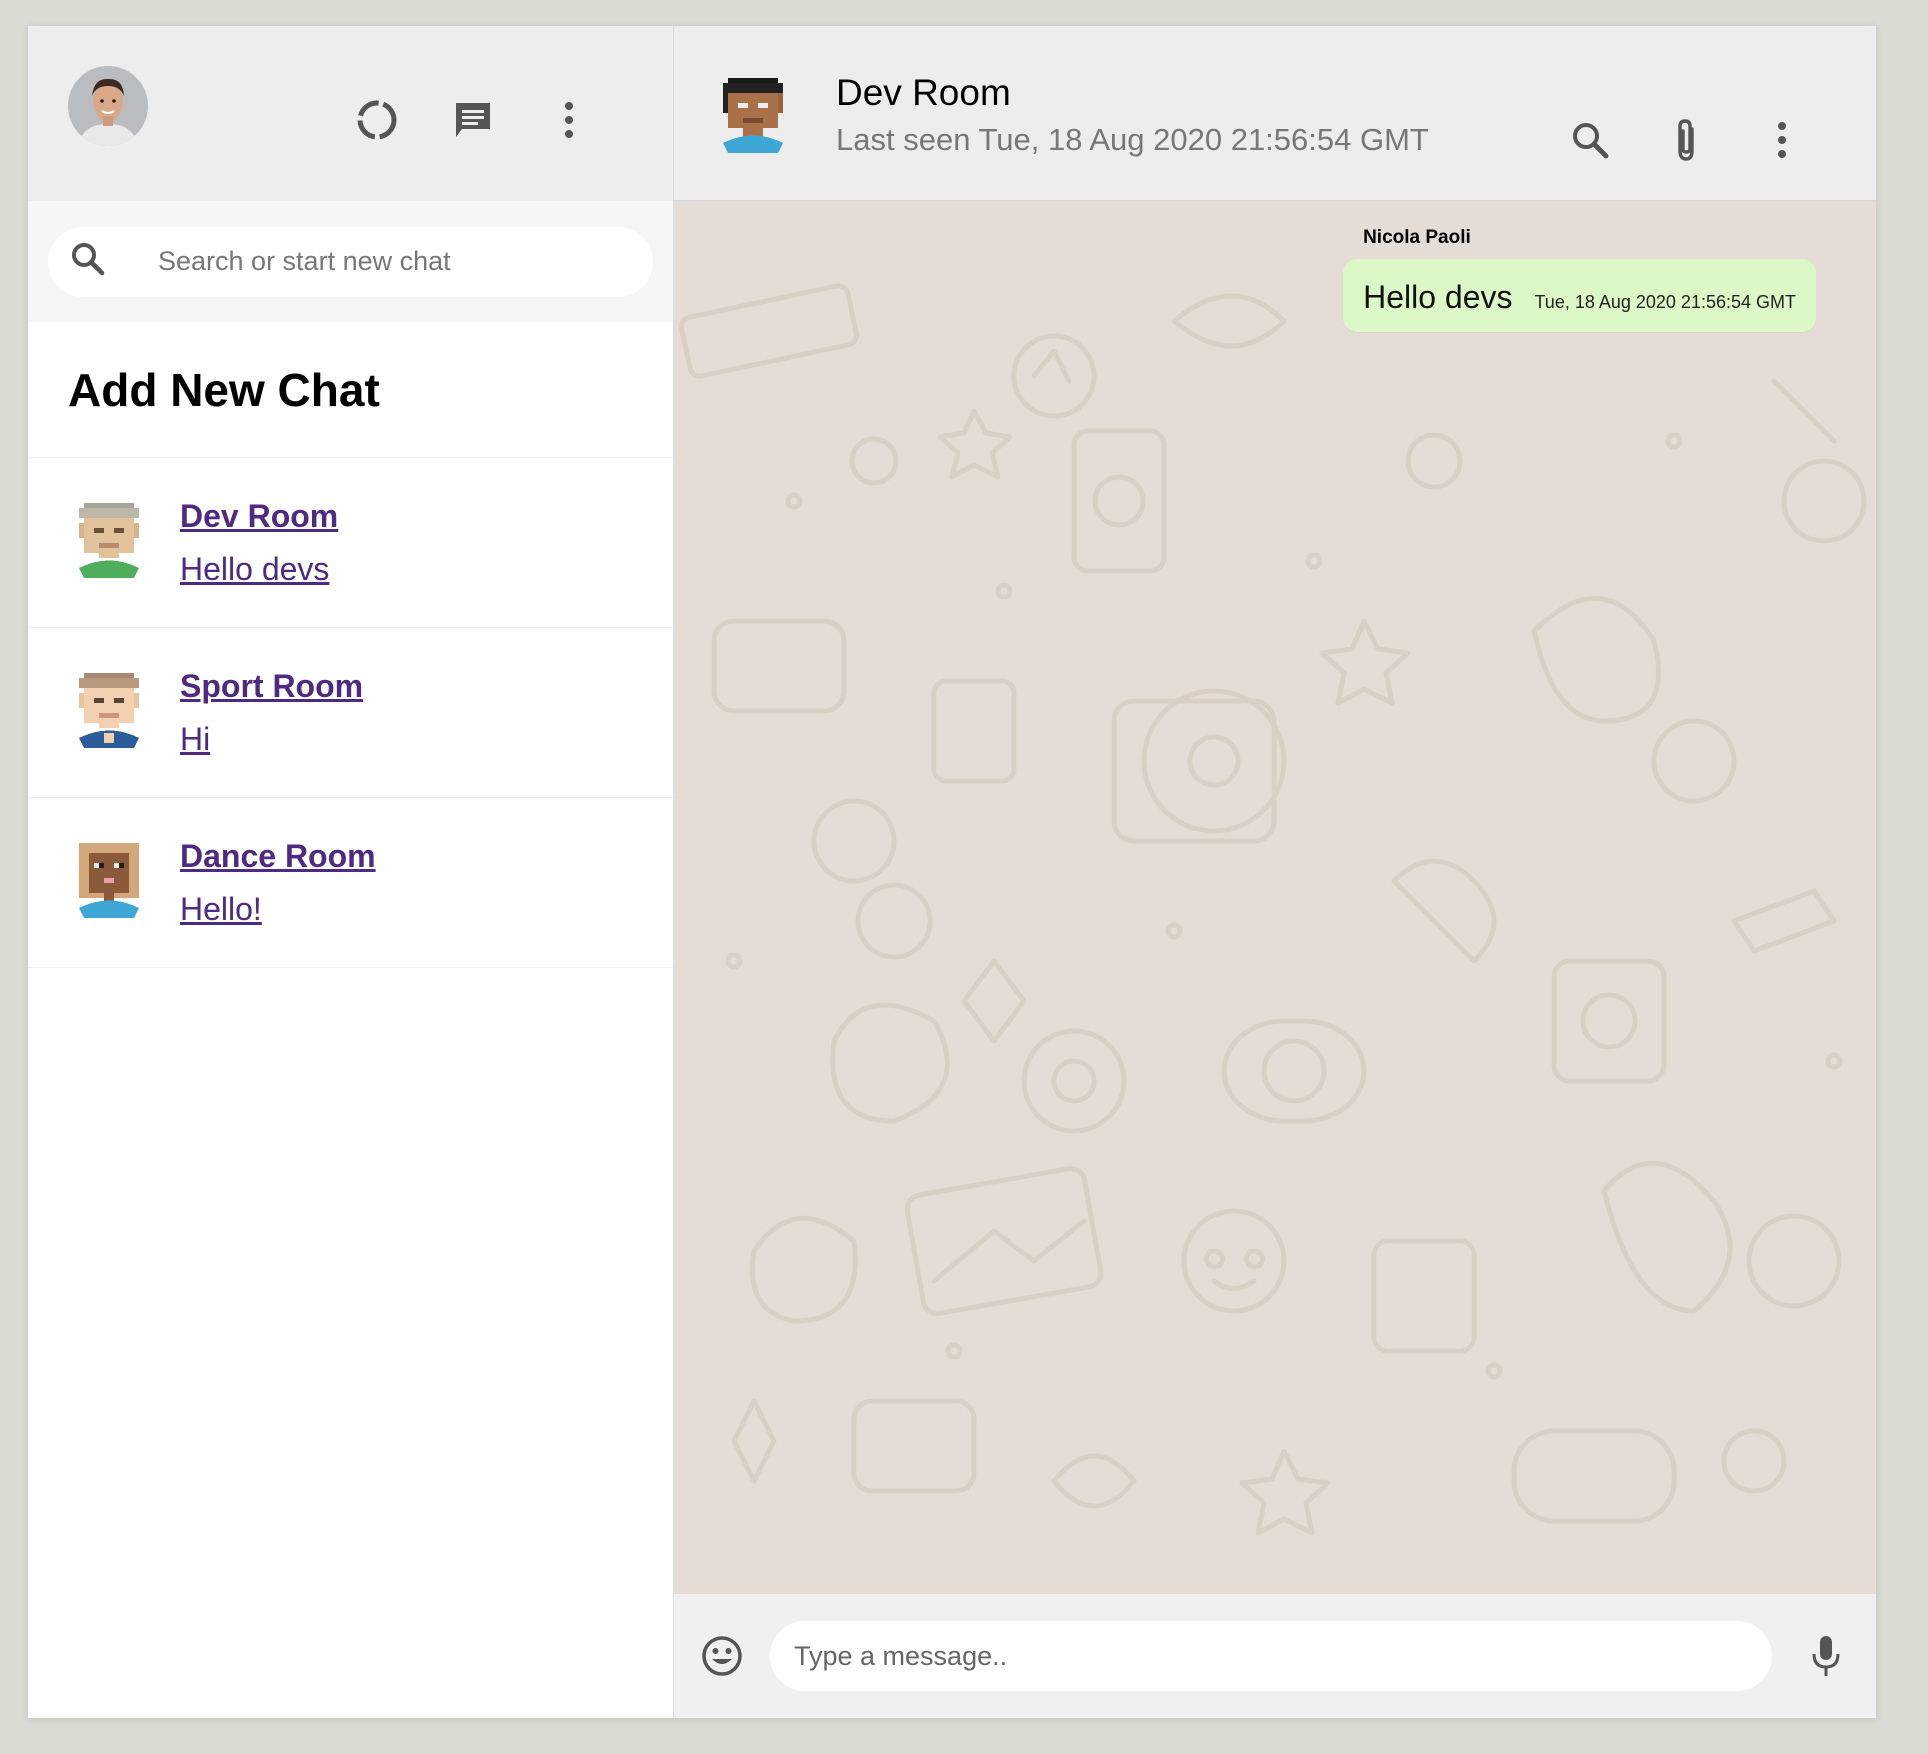 This screenshot has height=1754, width=1928. I want to click on chat-list-item: Sport Room Hi, so click(350, 713).